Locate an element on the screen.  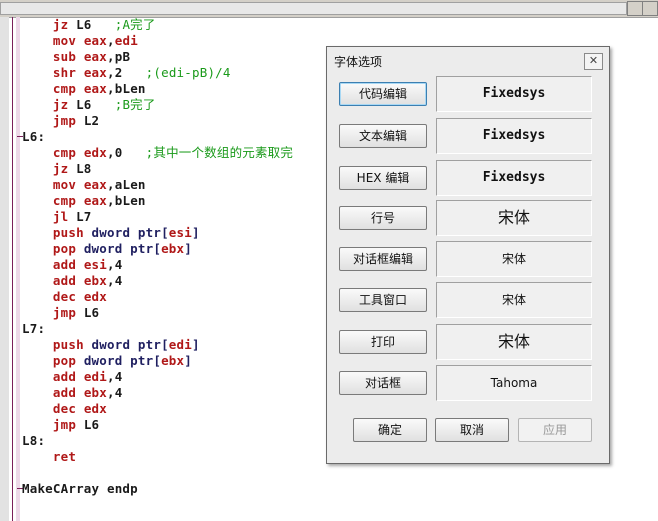
close-icon: ✕ is located at coordinates (593, 61).